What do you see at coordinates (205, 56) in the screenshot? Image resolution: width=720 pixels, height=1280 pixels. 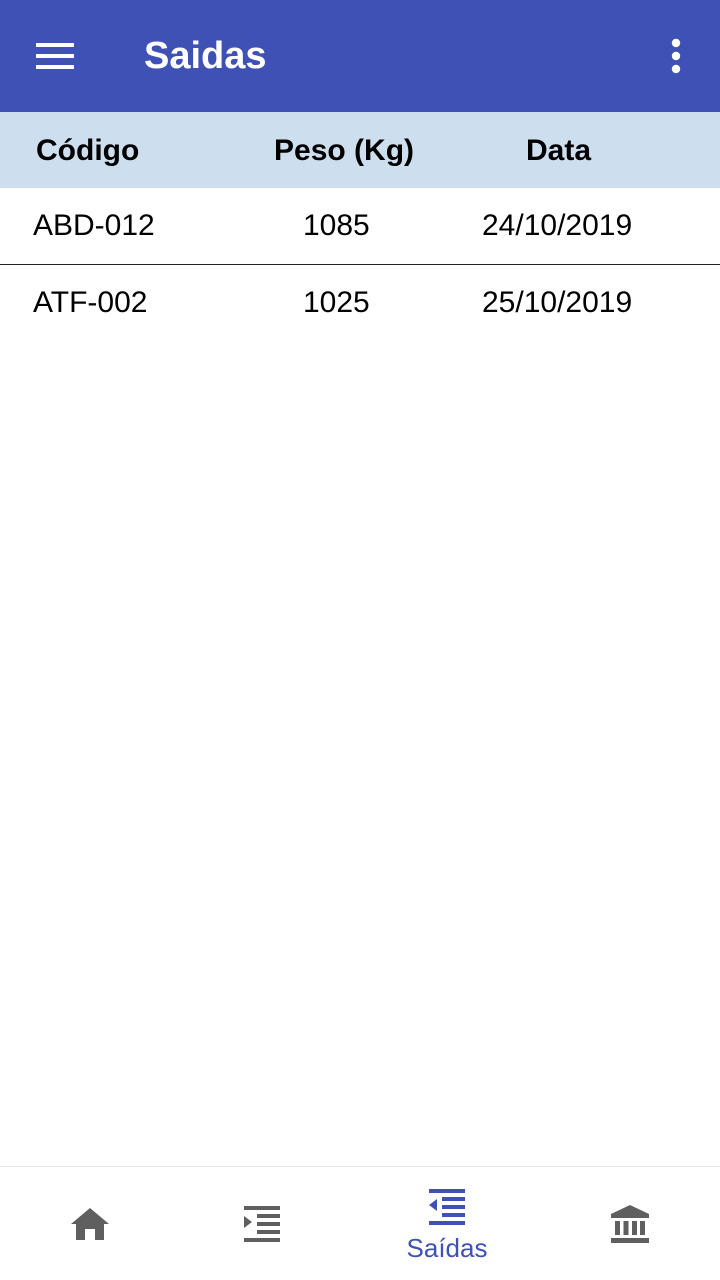 I see `page-title: Saidas` at bounding box center [205, 56].